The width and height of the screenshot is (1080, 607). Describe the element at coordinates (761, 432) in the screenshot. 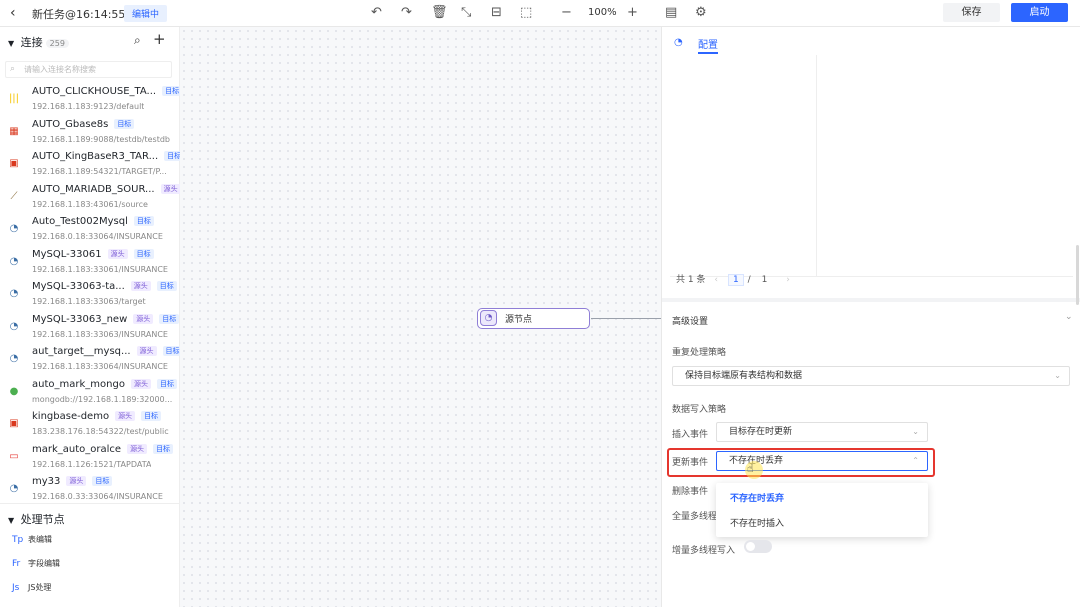

I see `insert-event-value: 目标存在时更新` at that location.